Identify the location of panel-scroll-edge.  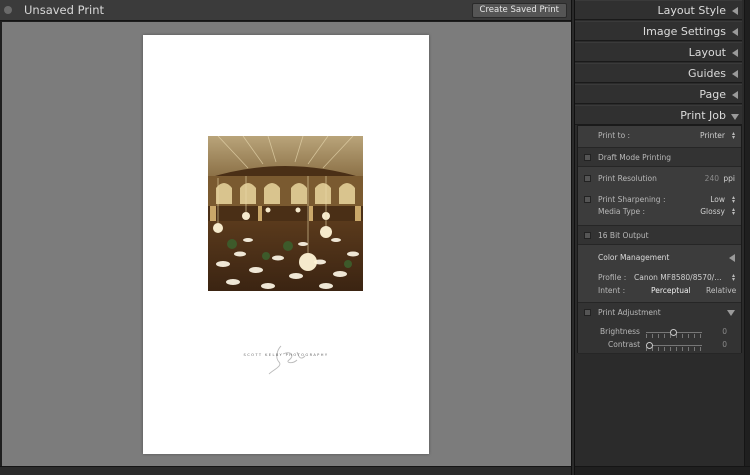
(747, 237).